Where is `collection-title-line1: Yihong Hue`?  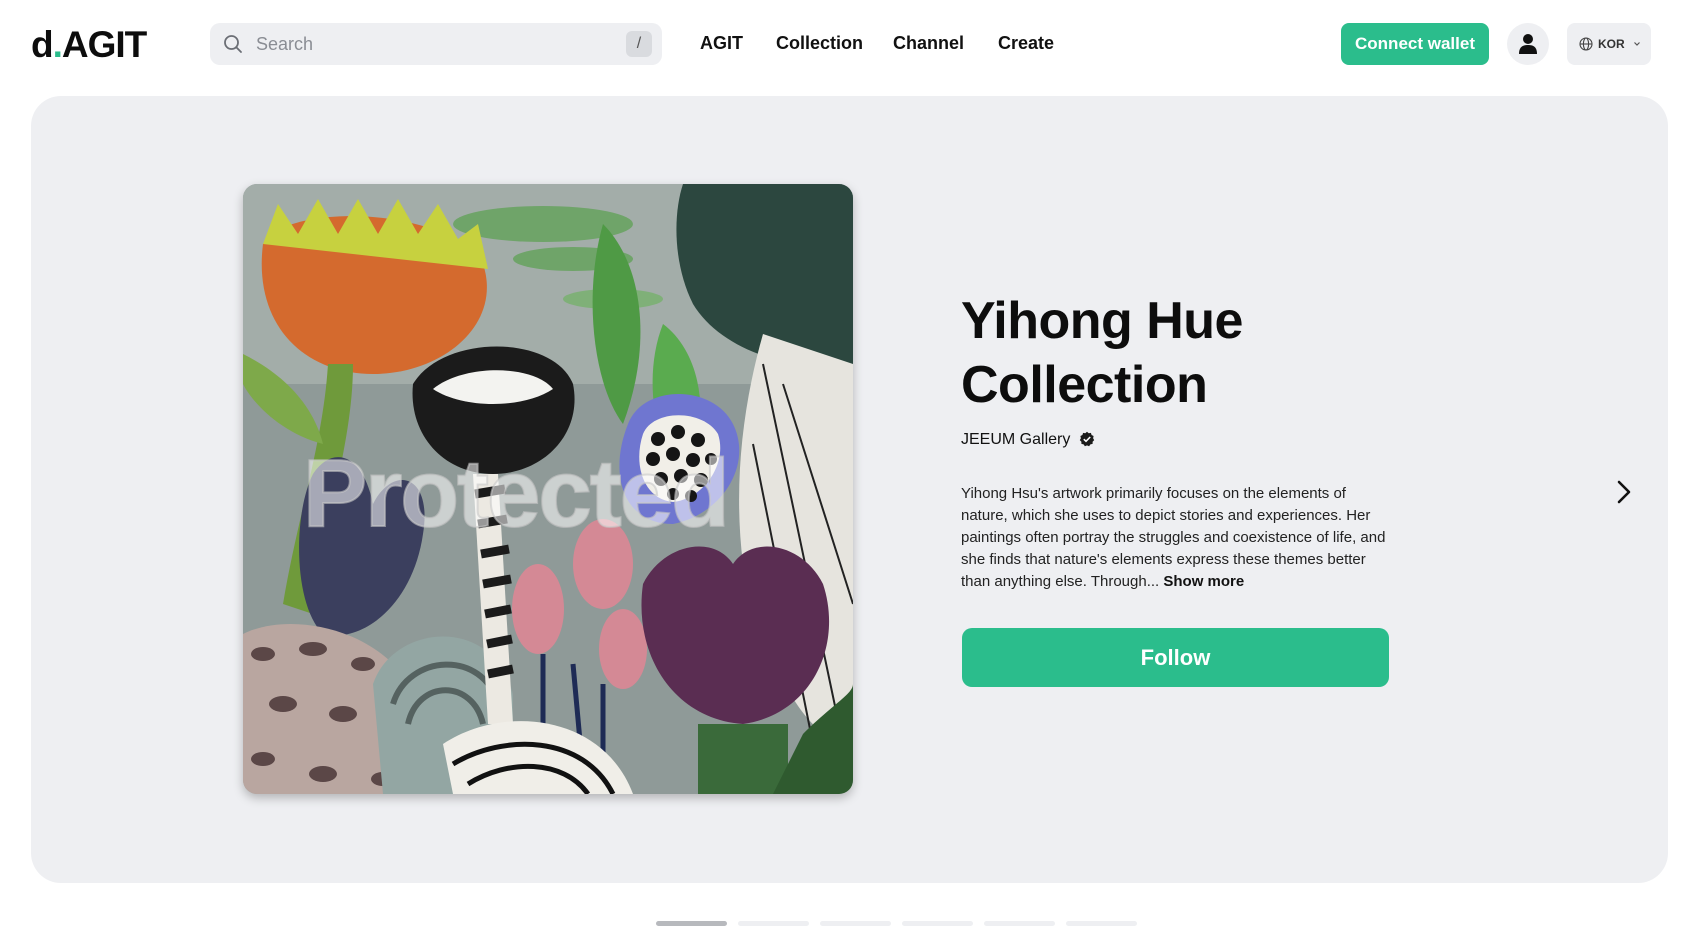
collection-title-line1: Yihong Hue is located at coordinates (1102, 321).